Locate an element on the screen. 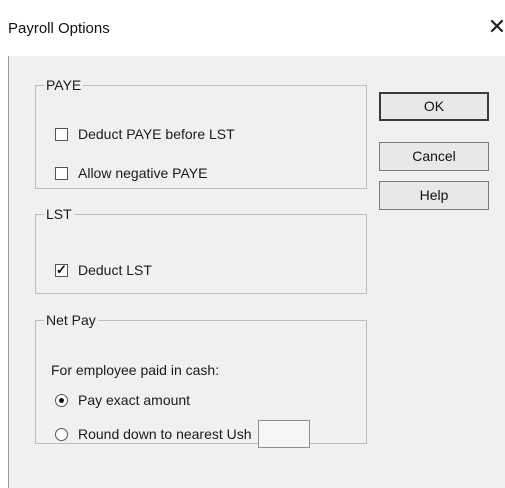  round-down-label: Round down to nearest Ush is located at coordinates (165, 434).